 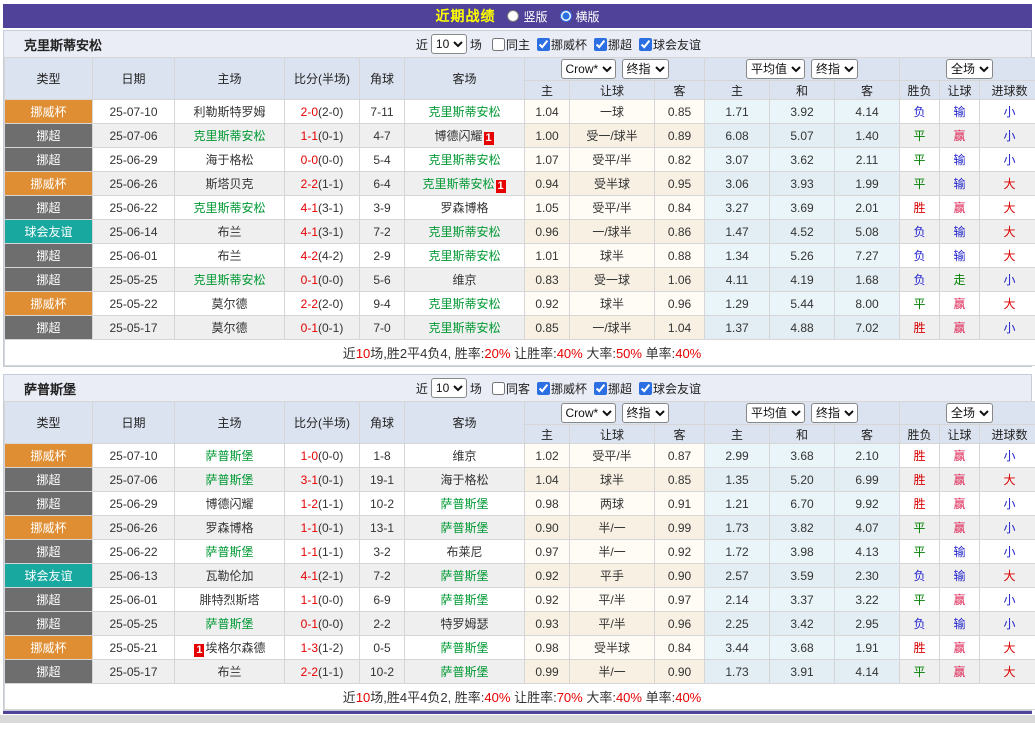 I want to click on crow-home-odds: 1.01, so click(x=547, y=255).